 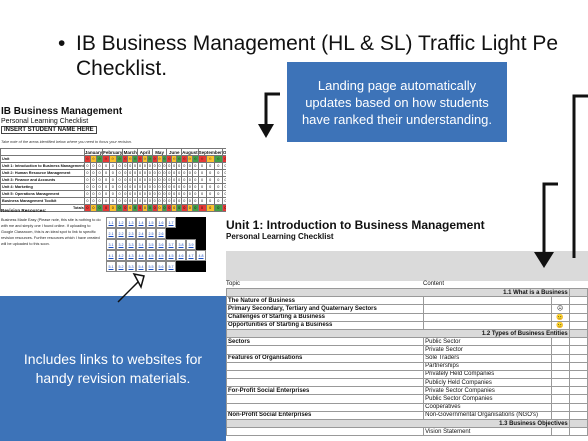 What do you see at coordinates (128, 292) in the screenshot?
I see `links-arrow-icon` at bounding box center [128, 292].